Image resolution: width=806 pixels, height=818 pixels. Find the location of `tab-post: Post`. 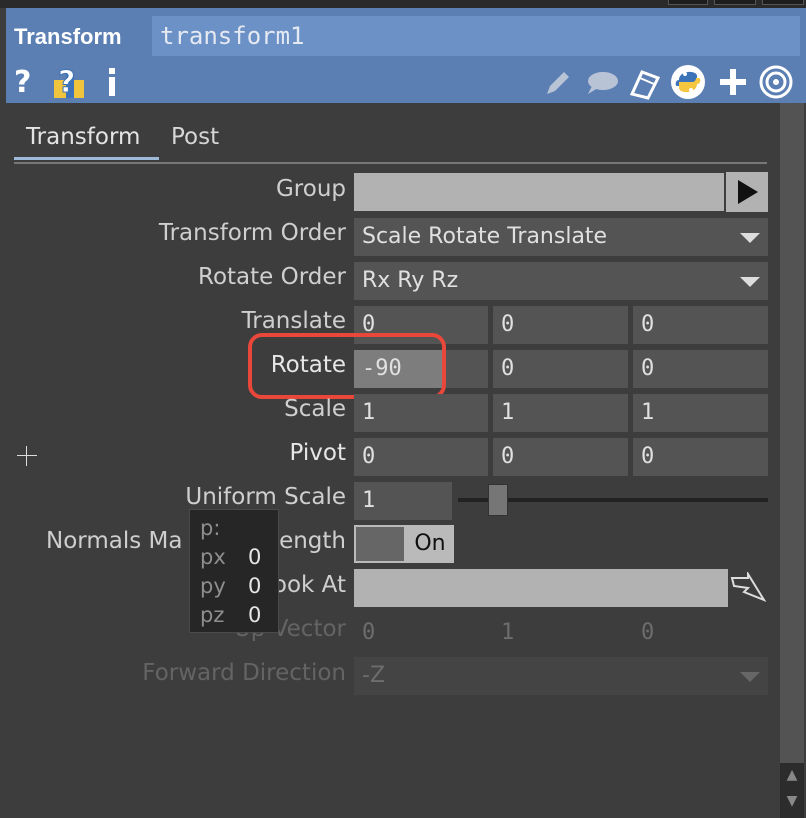

tab-post: Post is located at coordinates (204, 140).